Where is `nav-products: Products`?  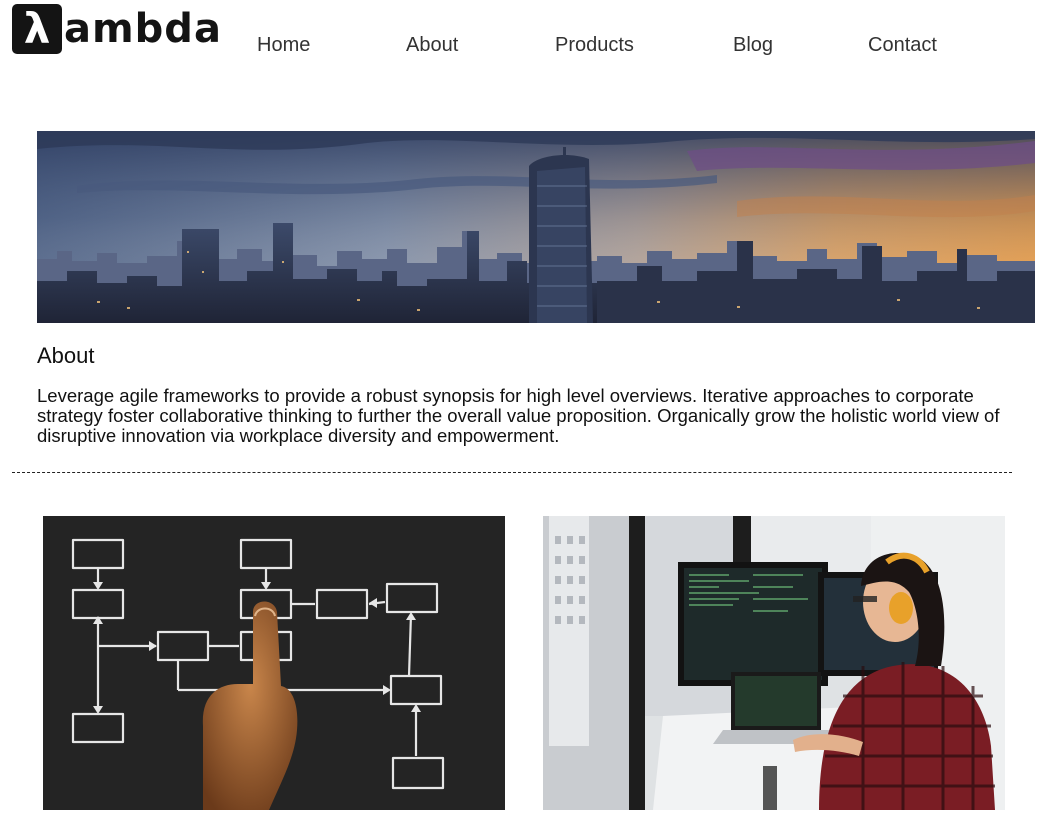 nav-products: Products is located at coordinates (594, 45).